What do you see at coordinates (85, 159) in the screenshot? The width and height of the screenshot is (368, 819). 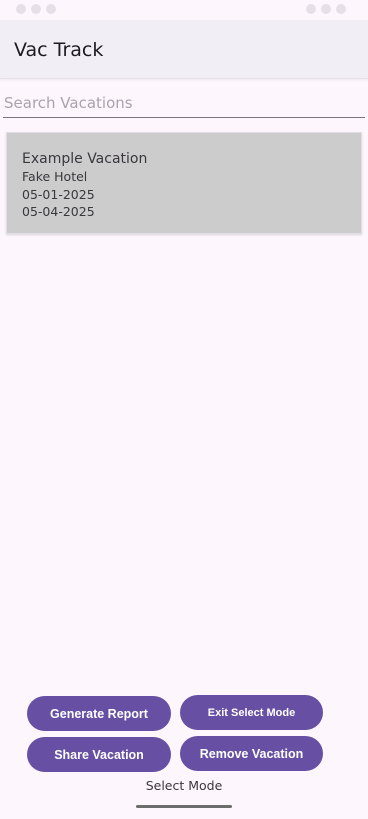 I see `vacation-title: Example Vacation` at bounding box center [85, 159].